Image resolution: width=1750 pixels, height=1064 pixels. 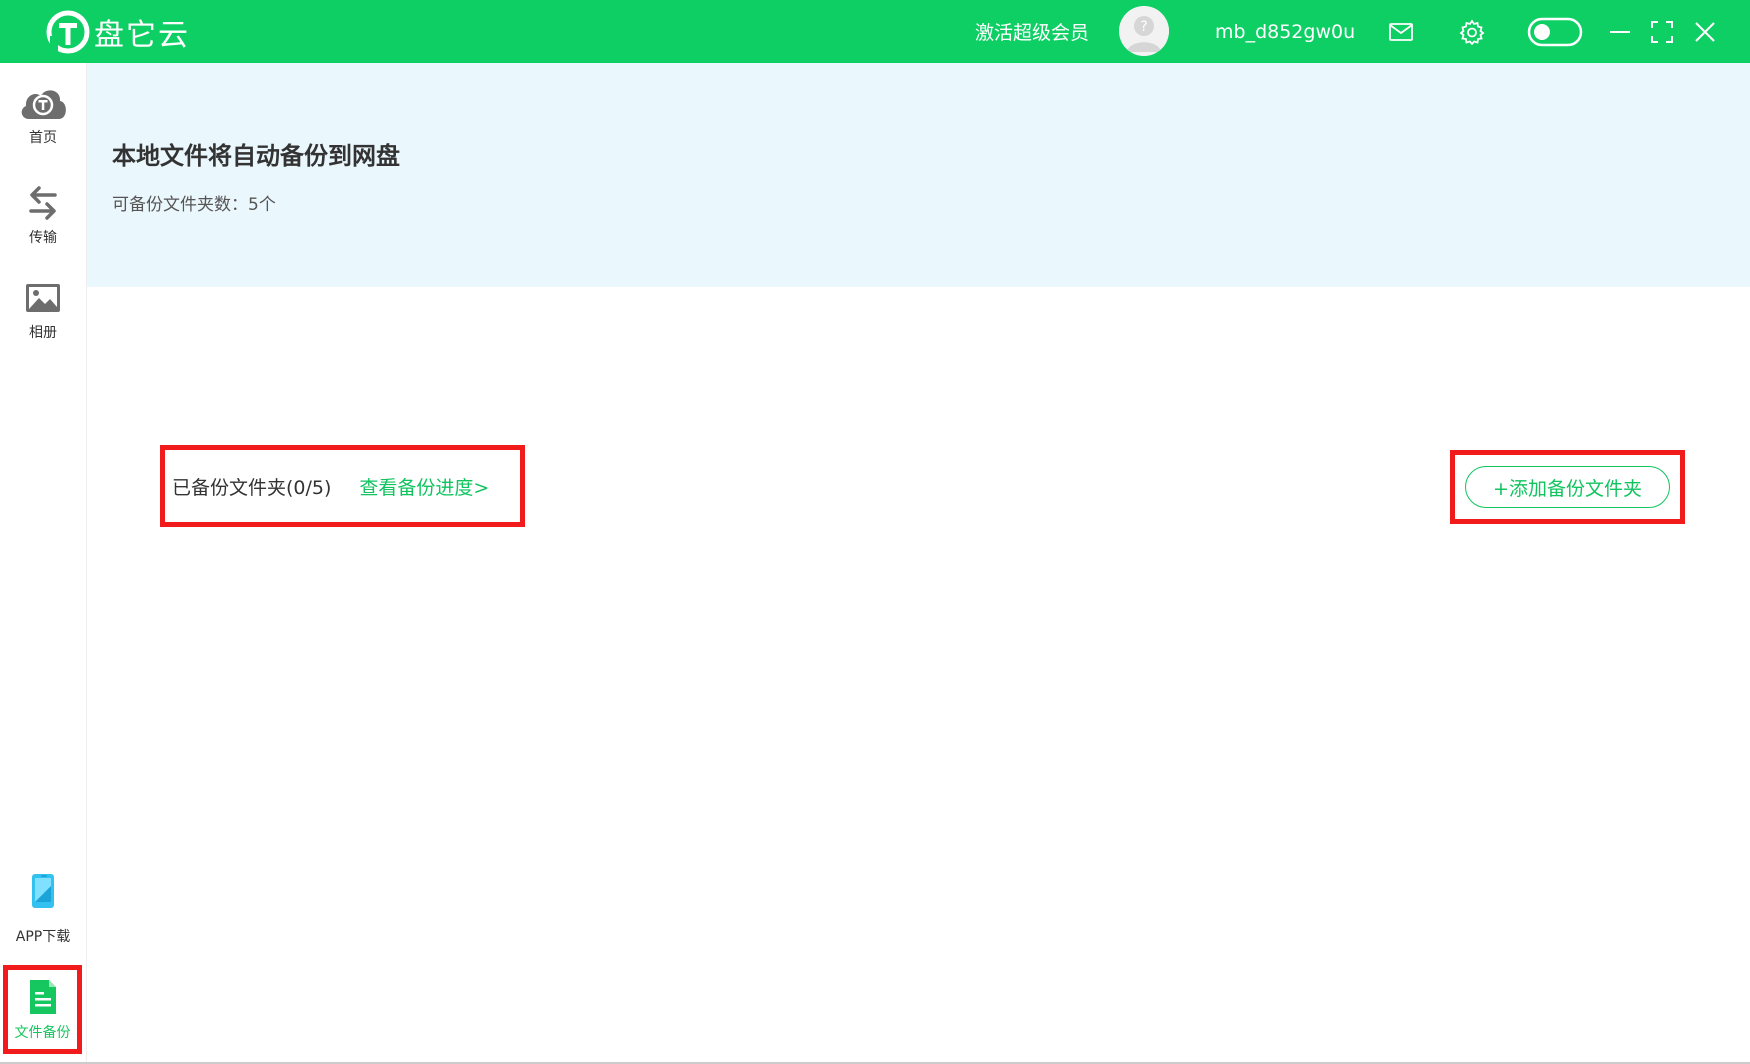 What do you see at coordinates (43, 203) in the screenshot?
I see `transfer-arrows-icon` at bounding box center [43, 203].